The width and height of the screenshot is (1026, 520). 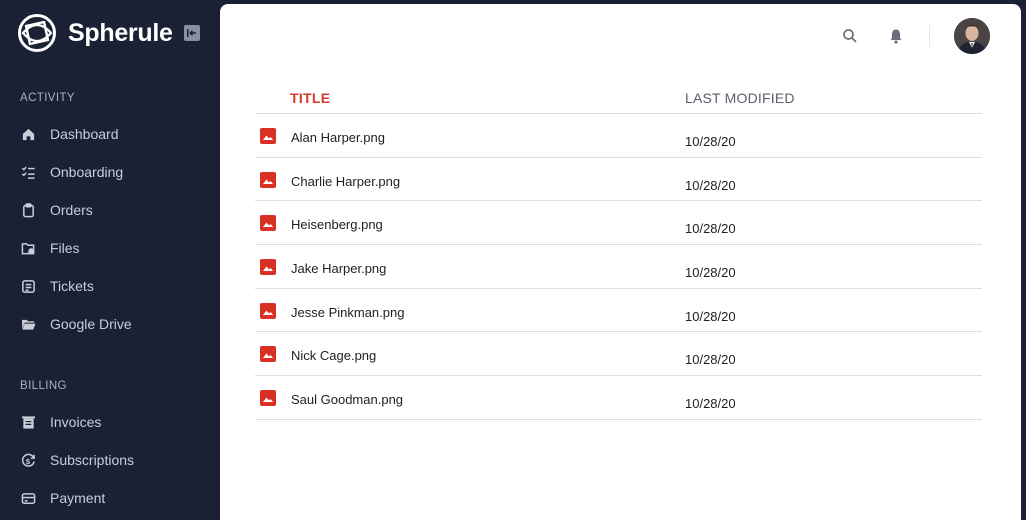 I want to click on sidebar-item-label: Payment, so click(x=78, y=498).